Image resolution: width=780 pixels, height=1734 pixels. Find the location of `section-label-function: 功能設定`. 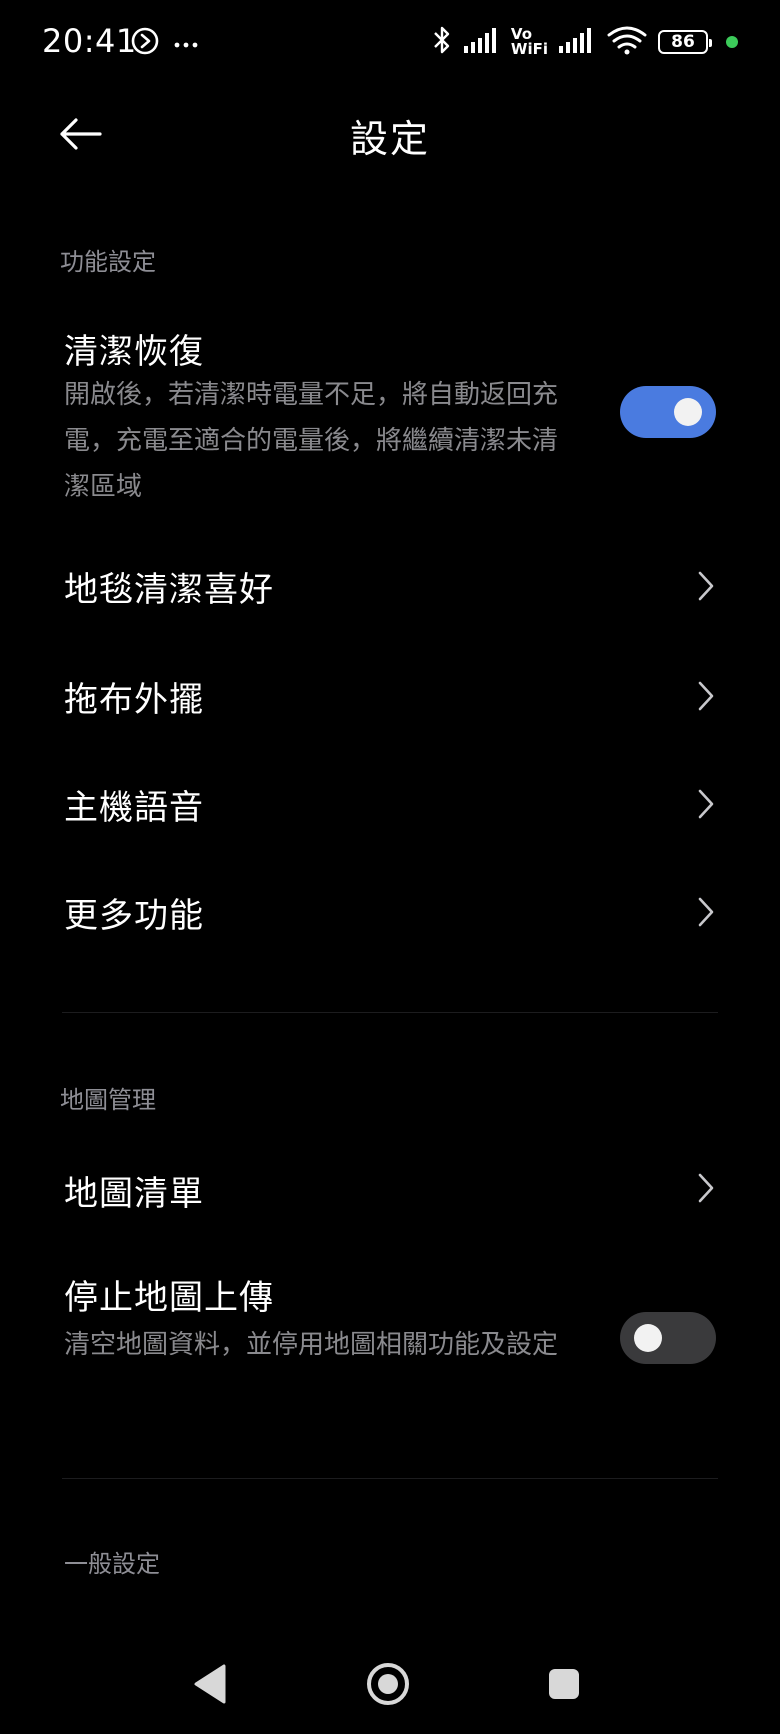

section-label-function: 功能設定 is located at coordinates (108, 262).